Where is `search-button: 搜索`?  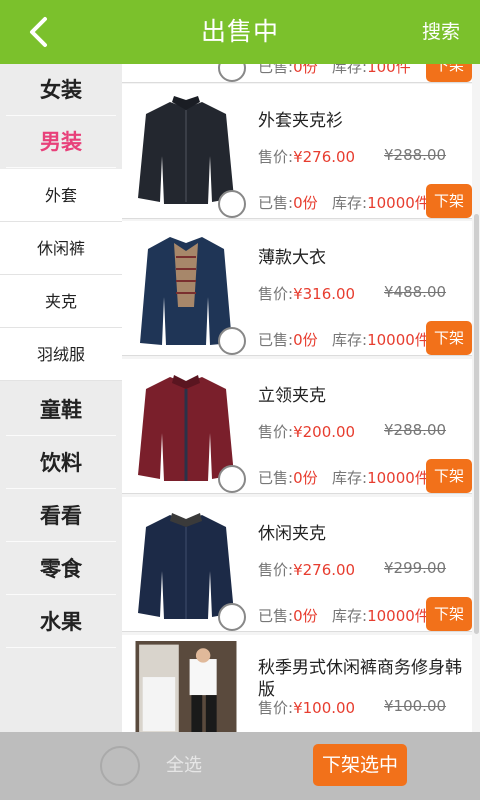 search-button: 搜索 is located at coordinates (441, 32).